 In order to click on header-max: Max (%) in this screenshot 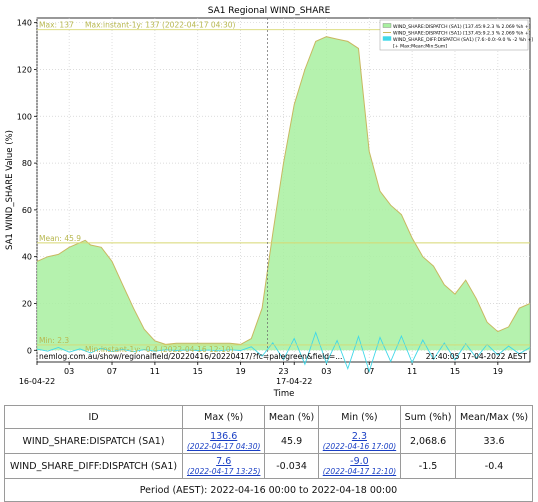, I will do `click(224, 417)`.